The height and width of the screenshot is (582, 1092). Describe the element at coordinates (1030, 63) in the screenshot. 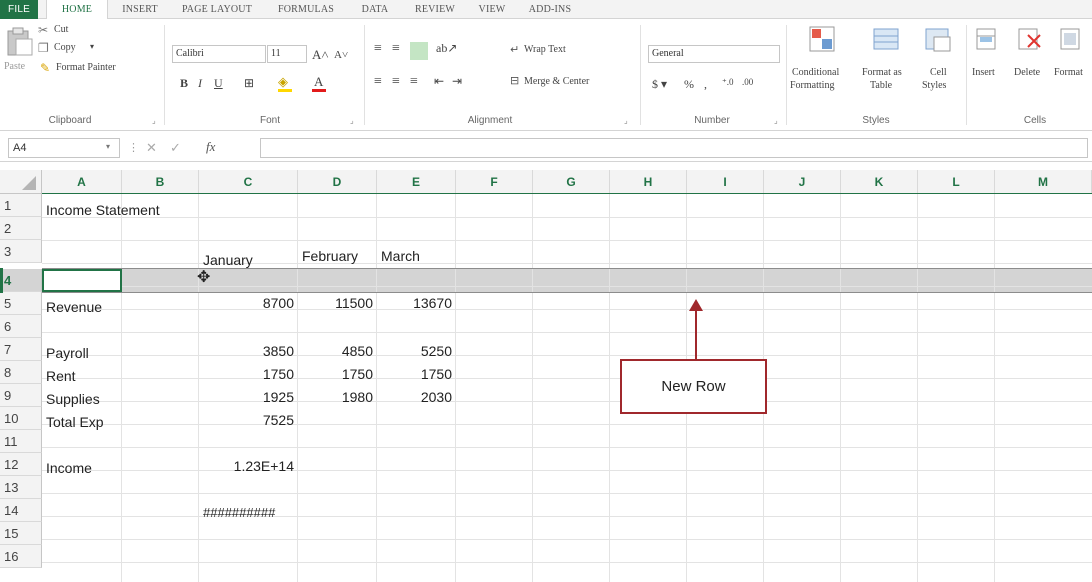

I see `delete-button: Delete` at that location.